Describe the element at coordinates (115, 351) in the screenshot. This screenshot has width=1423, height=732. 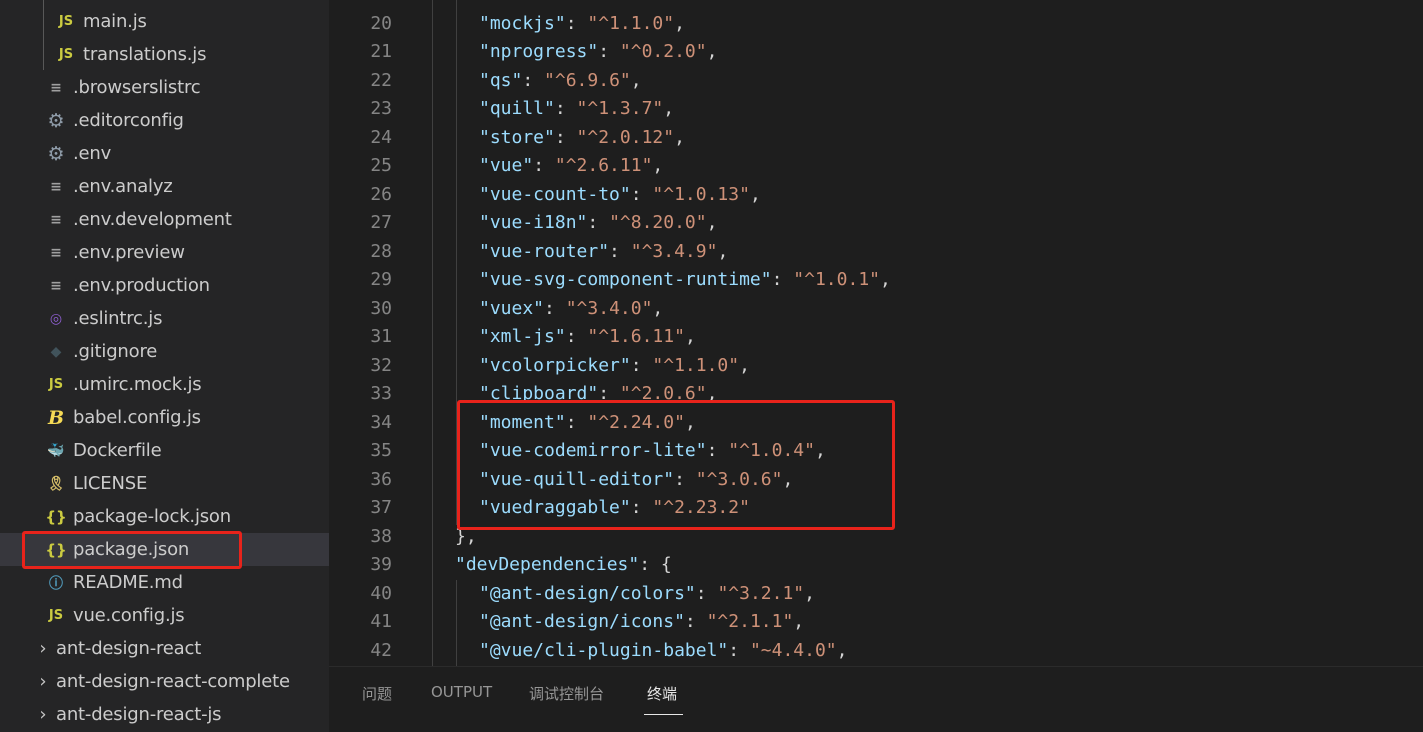
I see `file-label: .gitignore` at that location.